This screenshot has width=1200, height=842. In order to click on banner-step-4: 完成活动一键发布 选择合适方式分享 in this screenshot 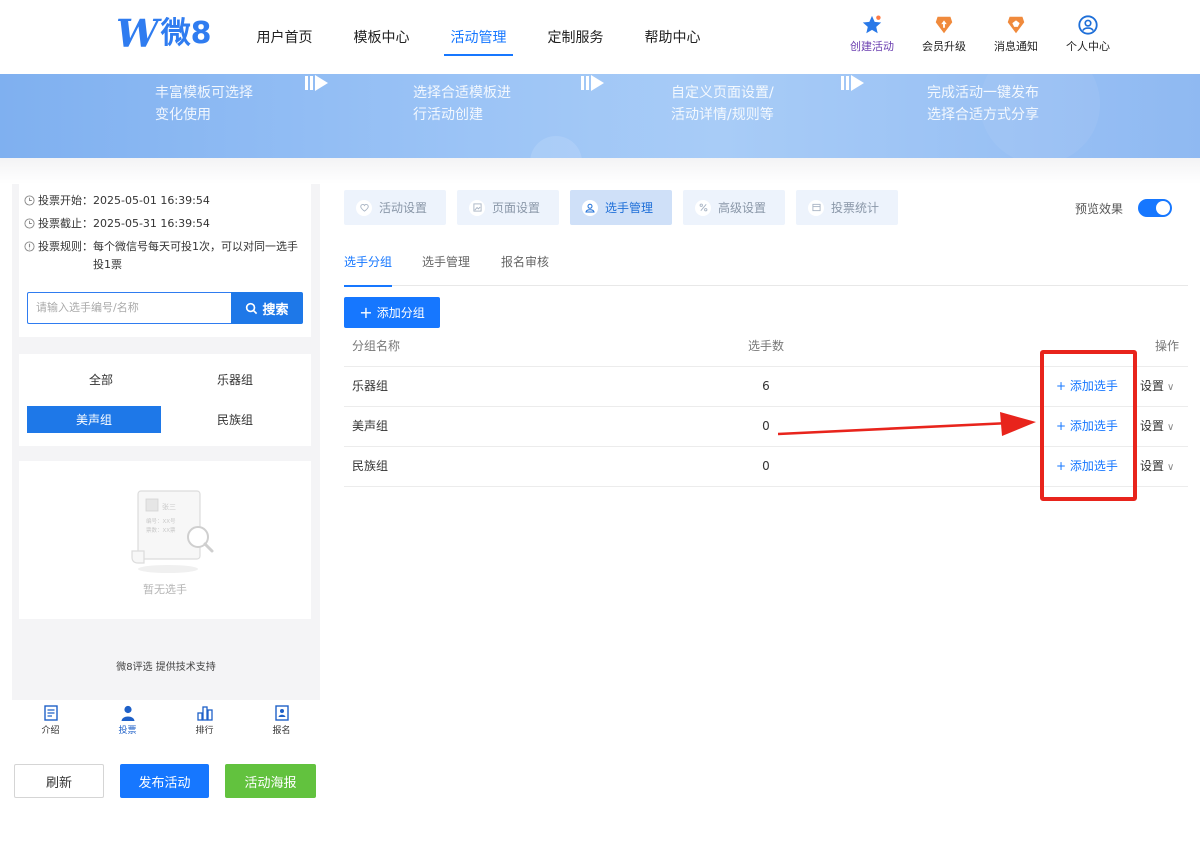, I will do `click(983, 104)`.